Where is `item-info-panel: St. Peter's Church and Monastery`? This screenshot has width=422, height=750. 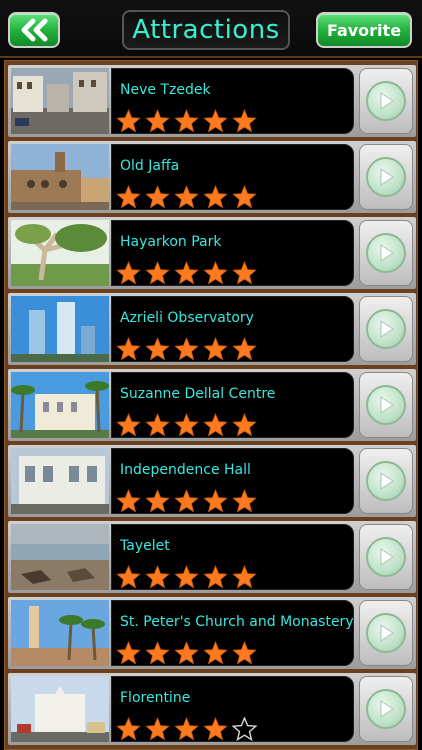
item-info-panel: St. Peter's Church and Monastery is located at coordinates (232, 633).